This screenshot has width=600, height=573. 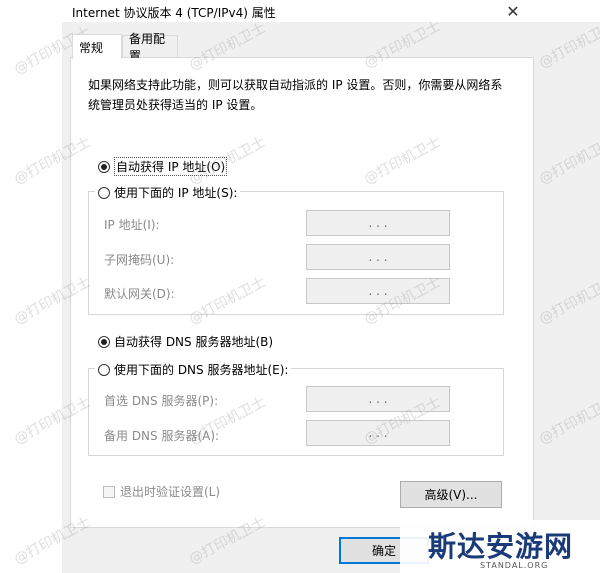 I want to click on validate-on-exit-checkbox: 退出时验证设置(L), so click(x=161, y=491).